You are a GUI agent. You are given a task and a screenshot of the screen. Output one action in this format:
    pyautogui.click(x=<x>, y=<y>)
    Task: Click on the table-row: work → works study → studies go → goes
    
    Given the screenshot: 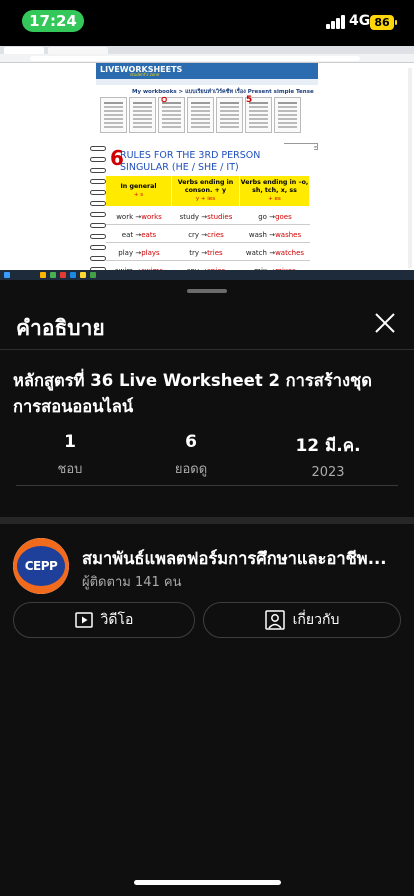 What is the action you would take?
    pyautogui.click(x=208, y=216)
    